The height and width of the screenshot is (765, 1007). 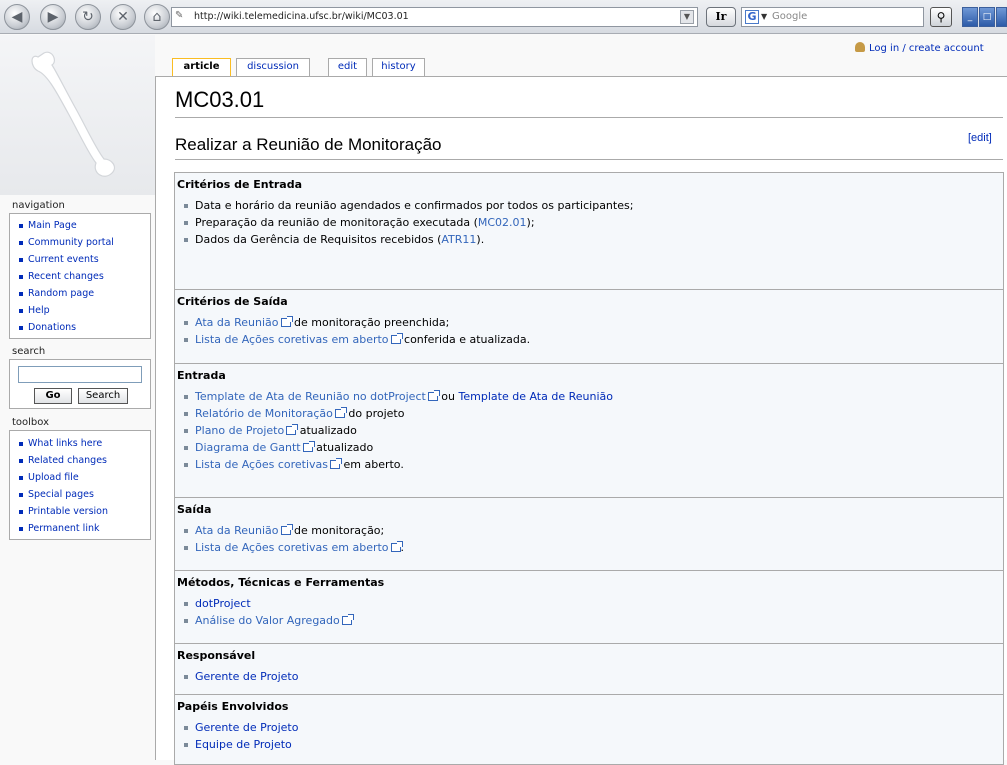 I want to click on search-box: G ▼ Google, so click(x=832, y=17).